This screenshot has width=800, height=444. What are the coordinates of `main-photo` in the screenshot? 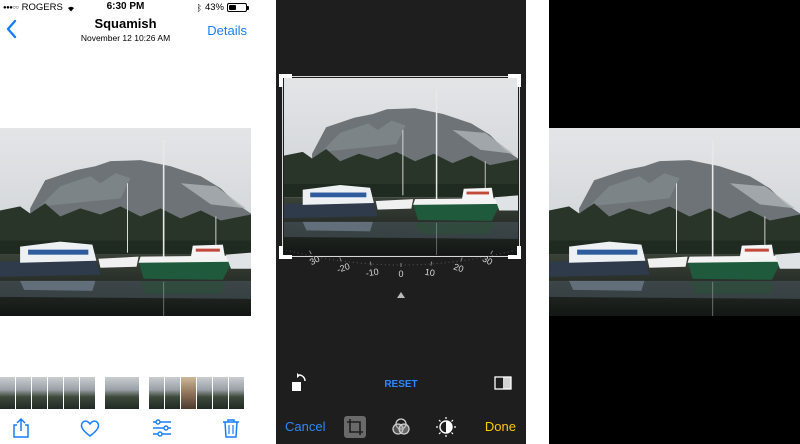 It's located at (125, 222).